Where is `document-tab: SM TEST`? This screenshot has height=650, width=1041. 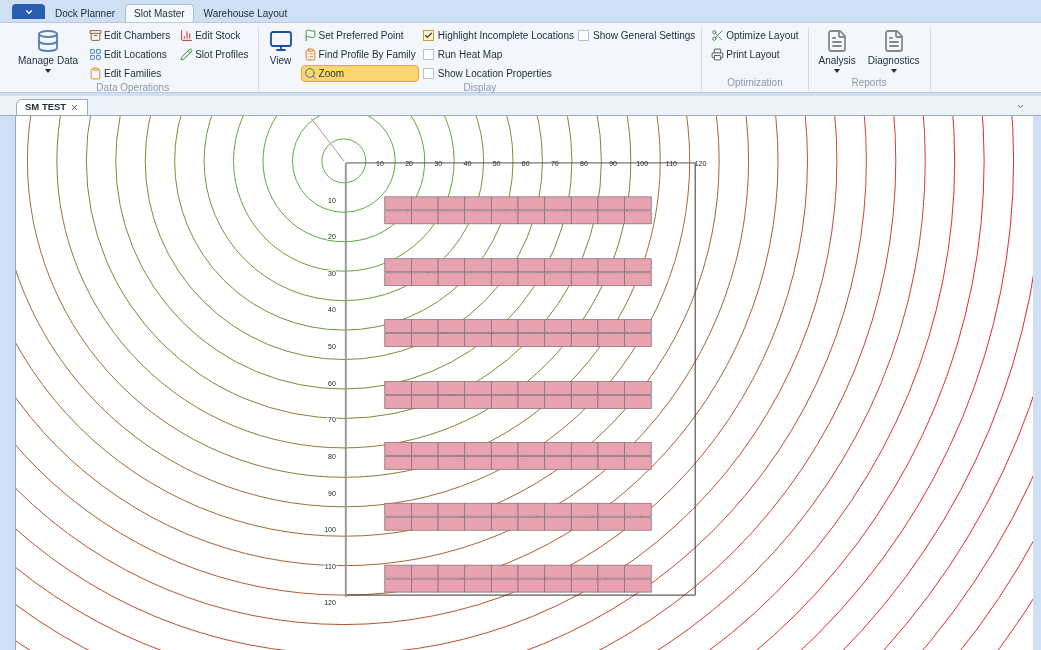 document-tab: SM TEST is located at coordinates (52, 107).